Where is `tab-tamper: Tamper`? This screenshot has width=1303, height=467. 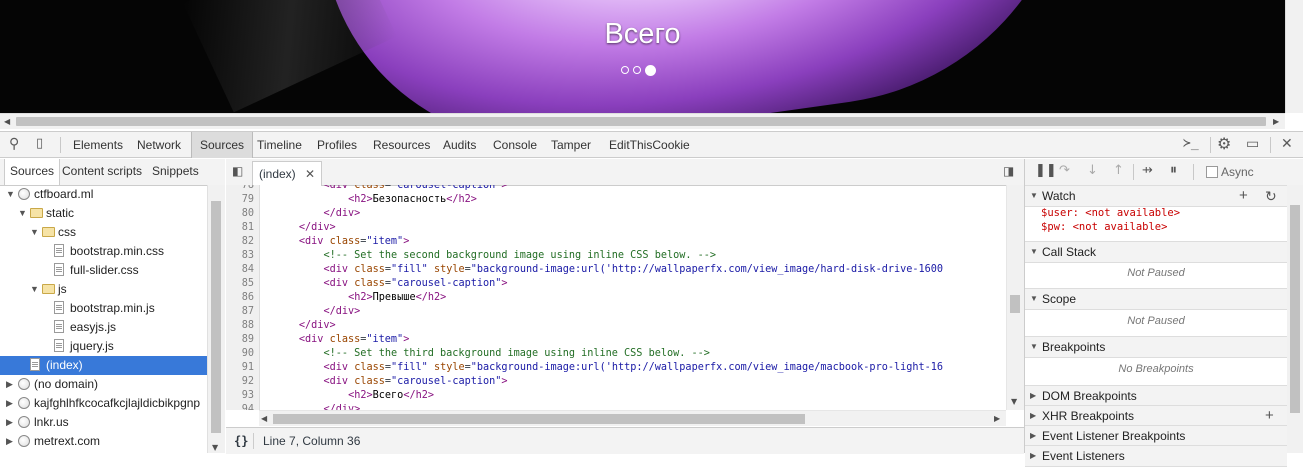 tab-tamper: Tamper is located at coordinates (571, 145).